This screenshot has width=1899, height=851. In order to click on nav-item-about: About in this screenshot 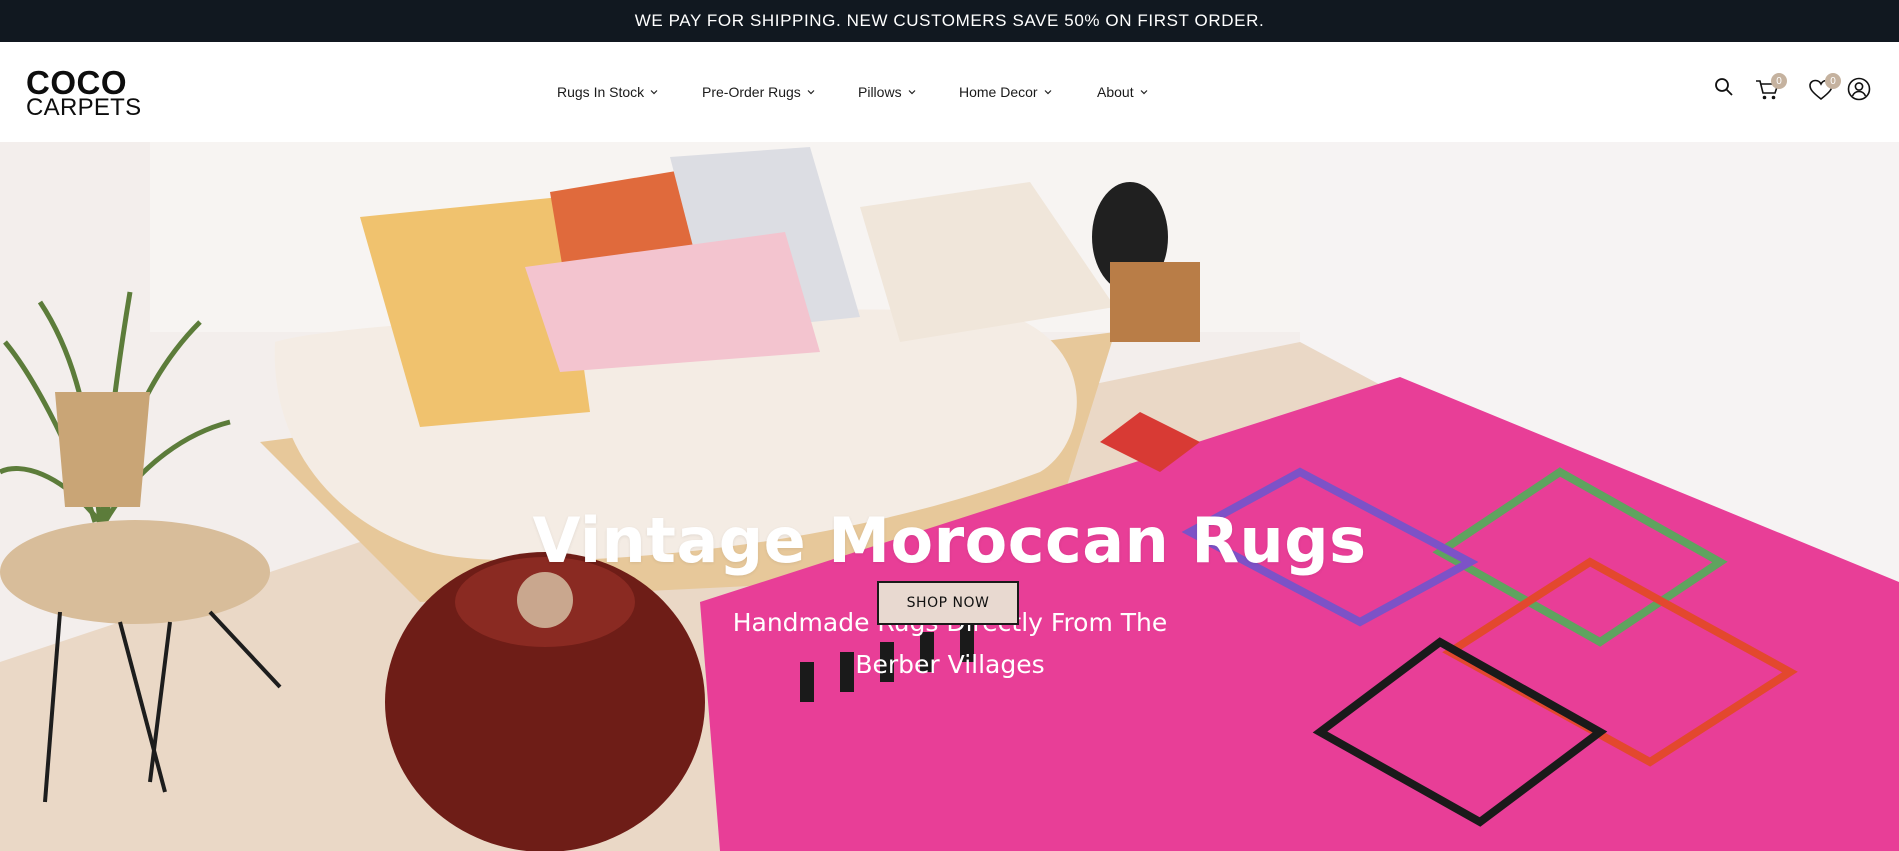, I will do `click(1123, 92)`.